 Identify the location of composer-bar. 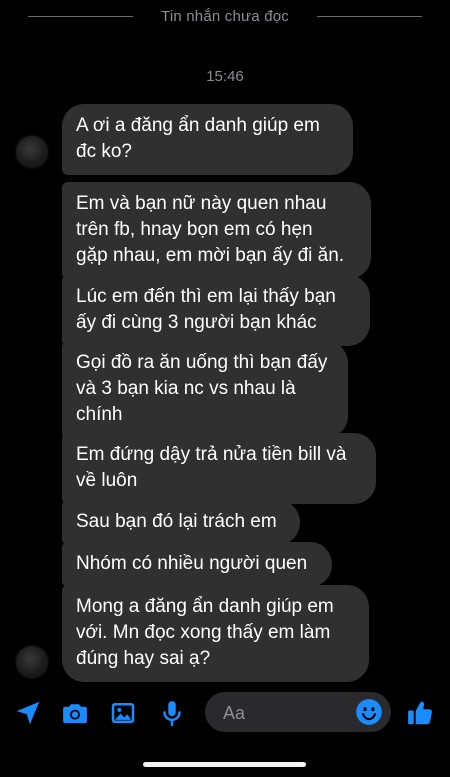
(225, 712).